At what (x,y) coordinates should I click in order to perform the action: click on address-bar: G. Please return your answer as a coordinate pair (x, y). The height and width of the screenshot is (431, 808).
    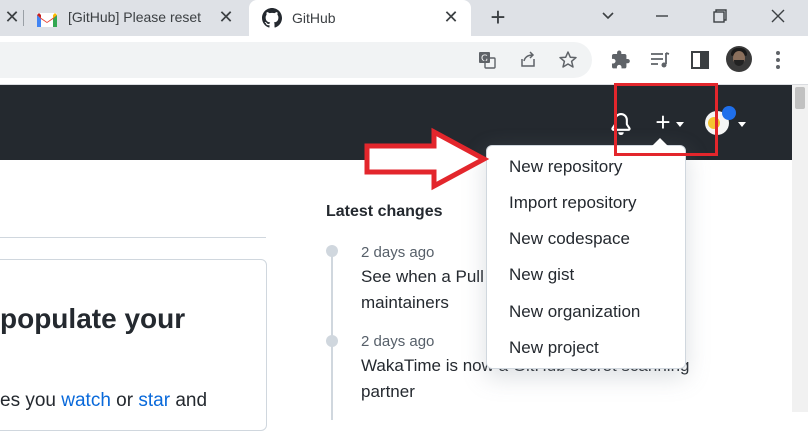
    Looking at the image, I should click on (296, 60).